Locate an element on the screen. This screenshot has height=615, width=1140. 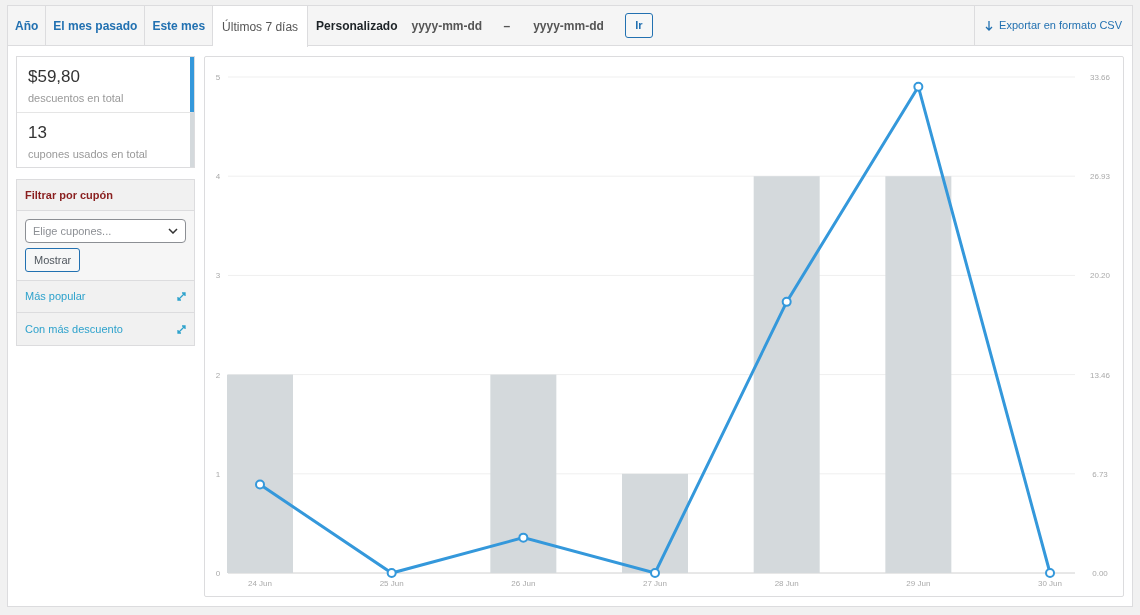
axis-label: 20.20 is located at coordinates (1100, 276).